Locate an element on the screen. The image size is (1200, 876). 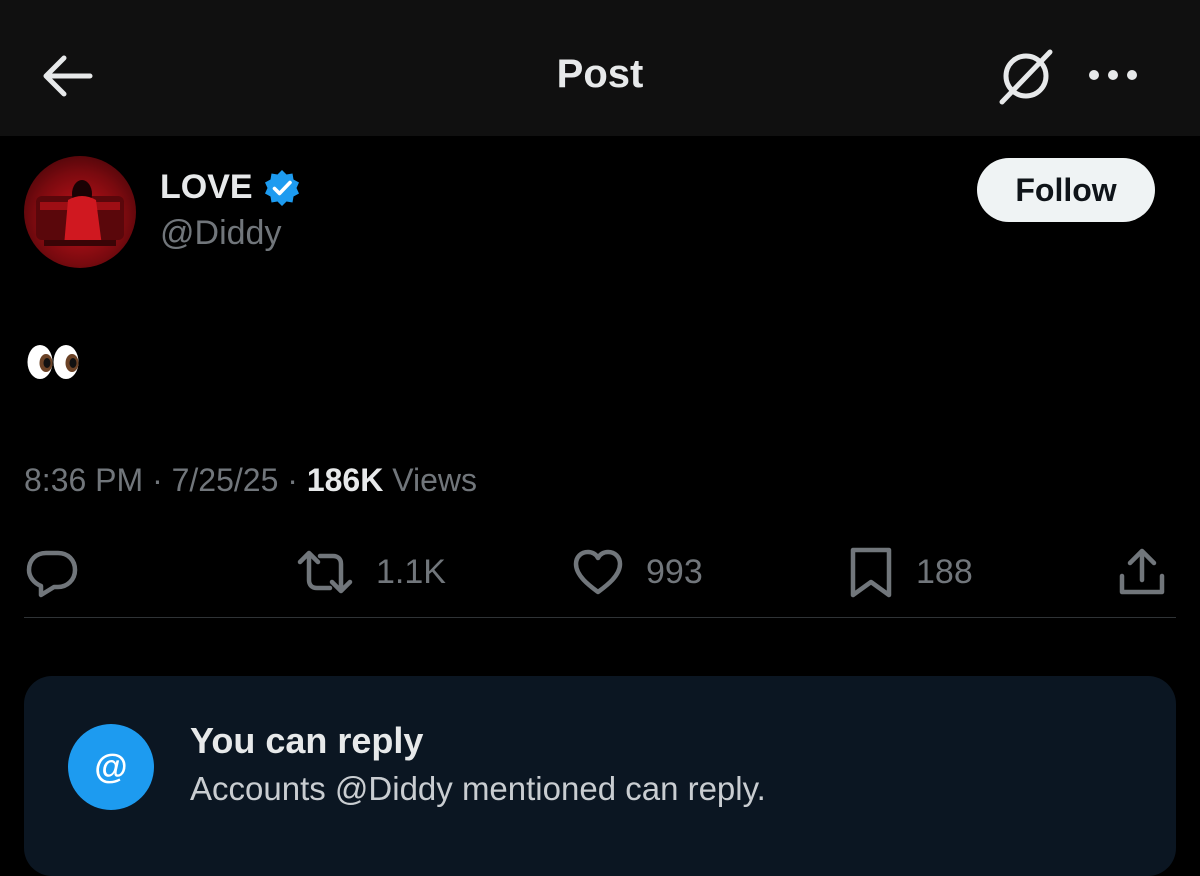
reply-button is located at coordinates (52, 572).